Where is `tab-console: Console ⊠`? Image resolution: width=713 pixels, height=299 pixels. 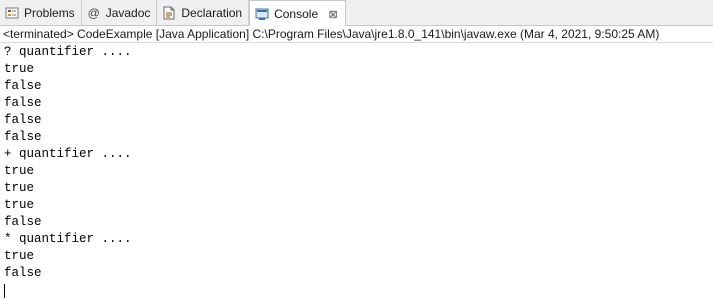 tab-console: Console ⊠ is located at coordinates (298, 13).